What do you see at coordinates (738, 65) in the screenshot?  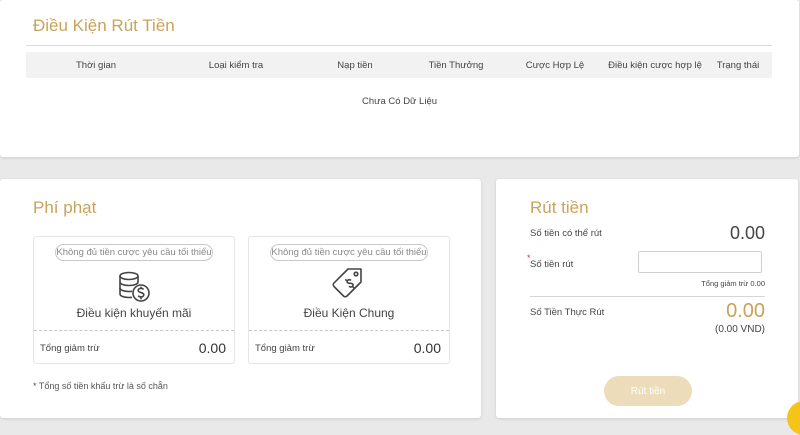 I see `column-header-status: Trạng thái` at bounding box center [738, 65].